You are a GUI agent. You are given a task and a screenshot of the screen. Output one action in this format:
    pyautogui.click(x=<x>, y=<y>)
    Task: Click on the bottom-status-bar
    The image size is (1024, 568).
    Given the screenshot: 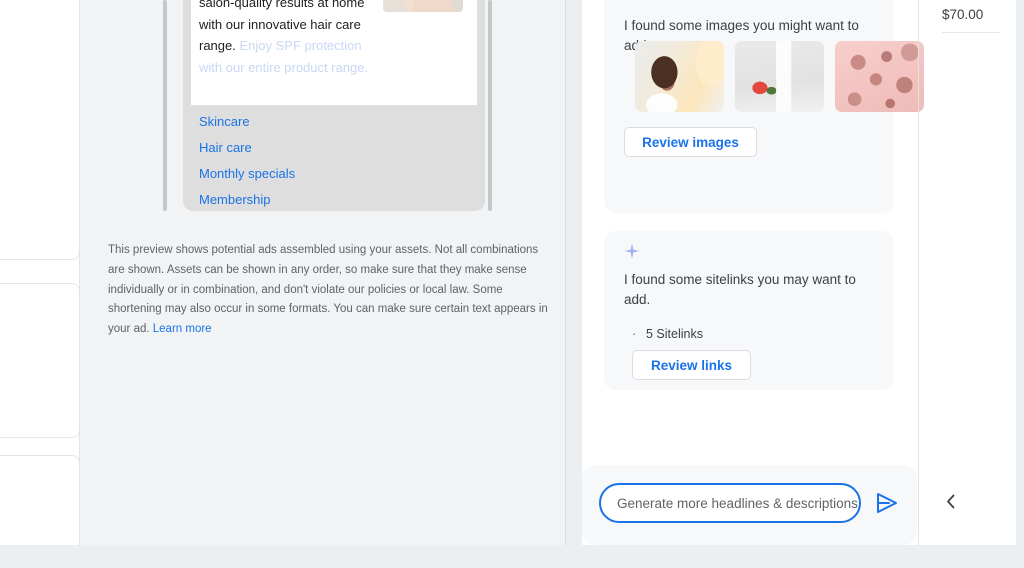 What is the action you would take?
    pyautogui.click(x=512, y=556)
    